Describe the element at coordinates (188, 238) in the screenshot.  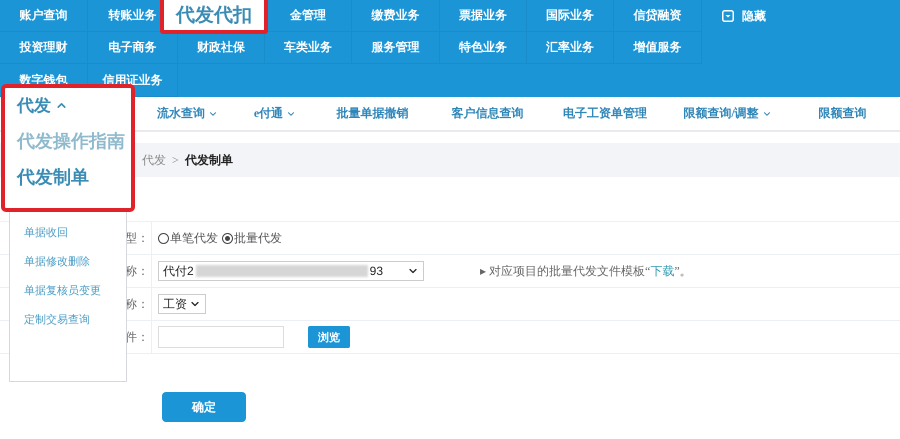
I see `radio-option: 单笔代发` at that location.